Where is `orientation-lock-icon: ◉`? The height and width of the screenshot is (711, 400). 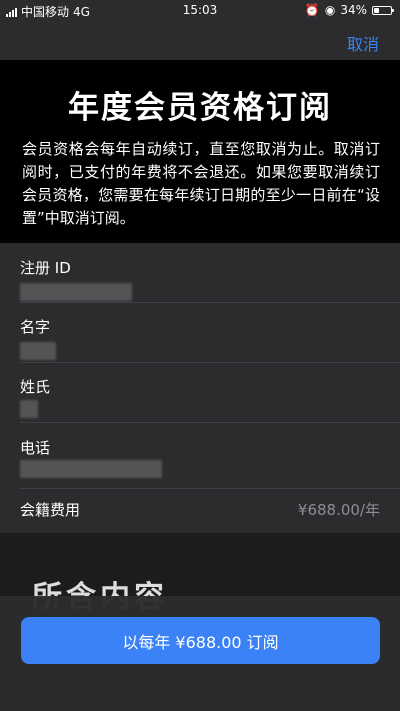 orientation-lock-icon: ◉ is located at coordinates (330, 10).